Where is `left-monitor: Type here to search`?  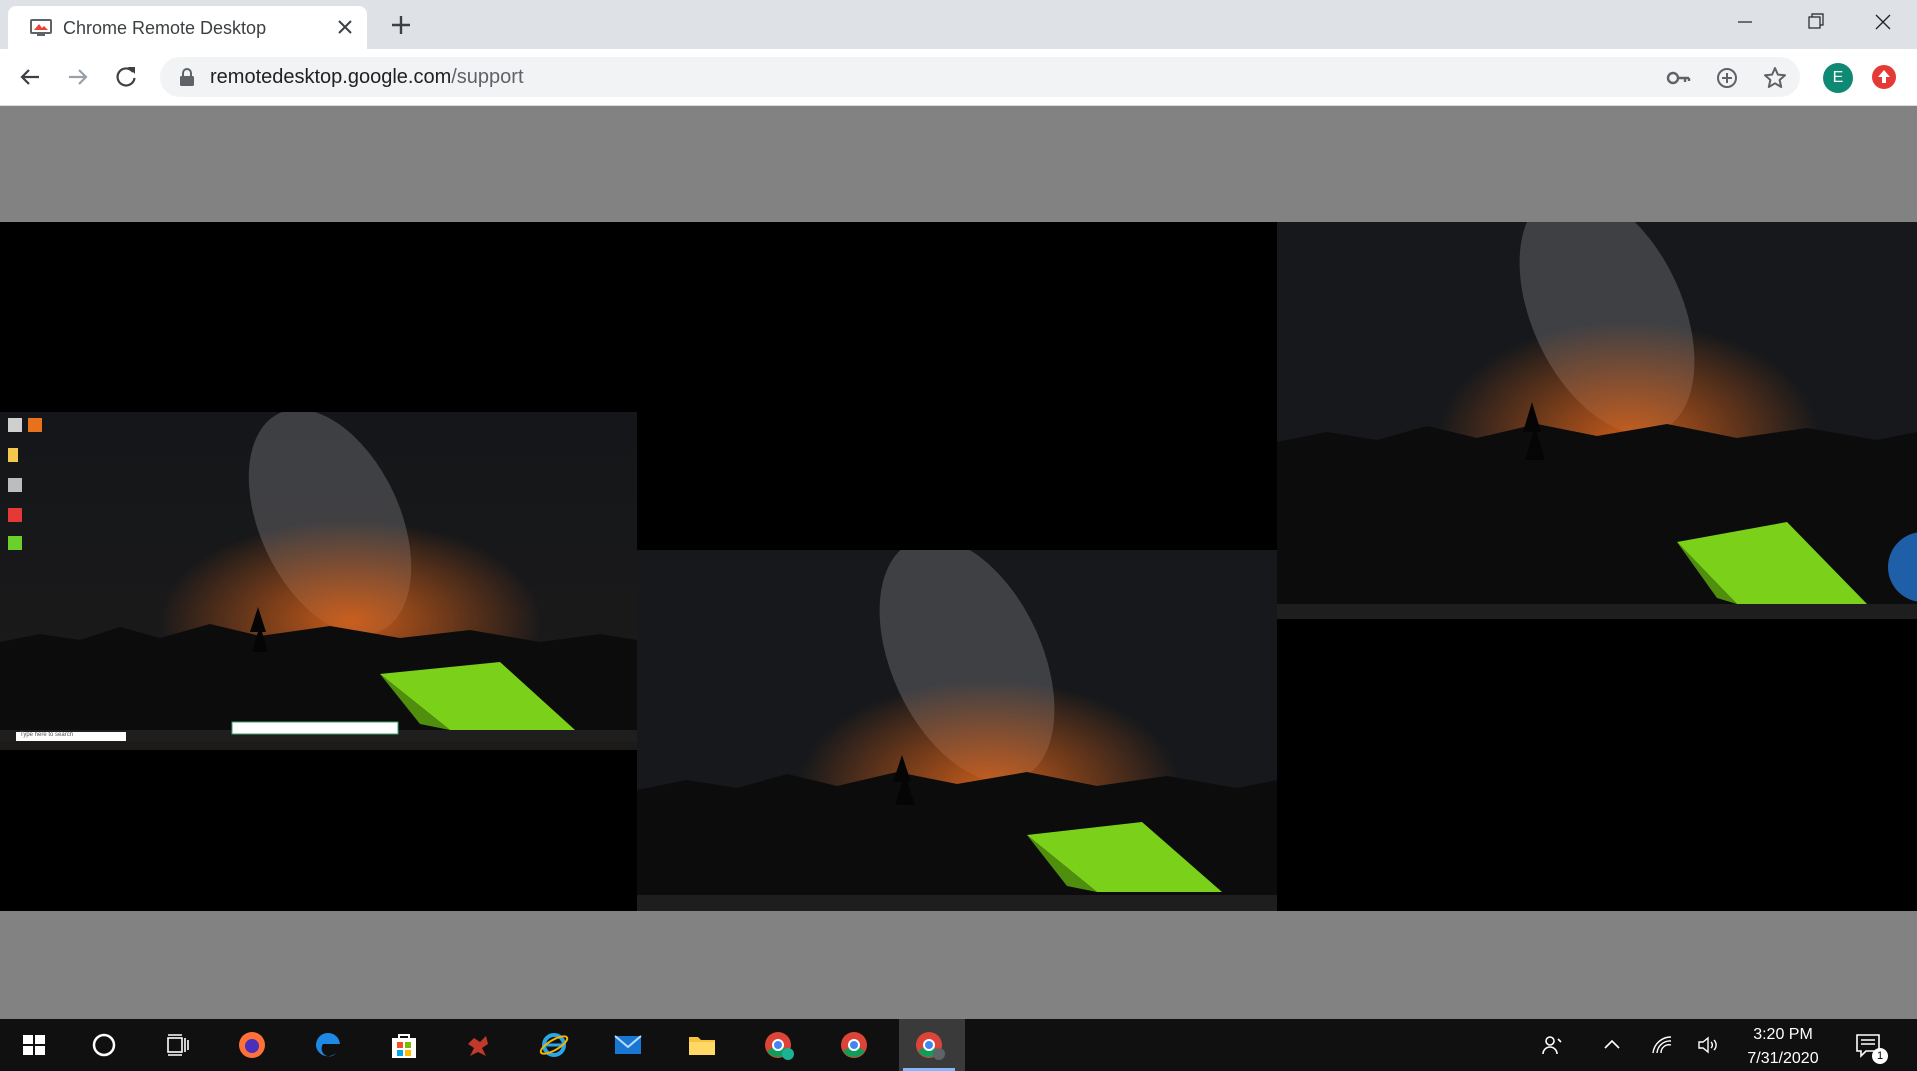 left-monitor: Type here to search is located at coordinates (318, 581).